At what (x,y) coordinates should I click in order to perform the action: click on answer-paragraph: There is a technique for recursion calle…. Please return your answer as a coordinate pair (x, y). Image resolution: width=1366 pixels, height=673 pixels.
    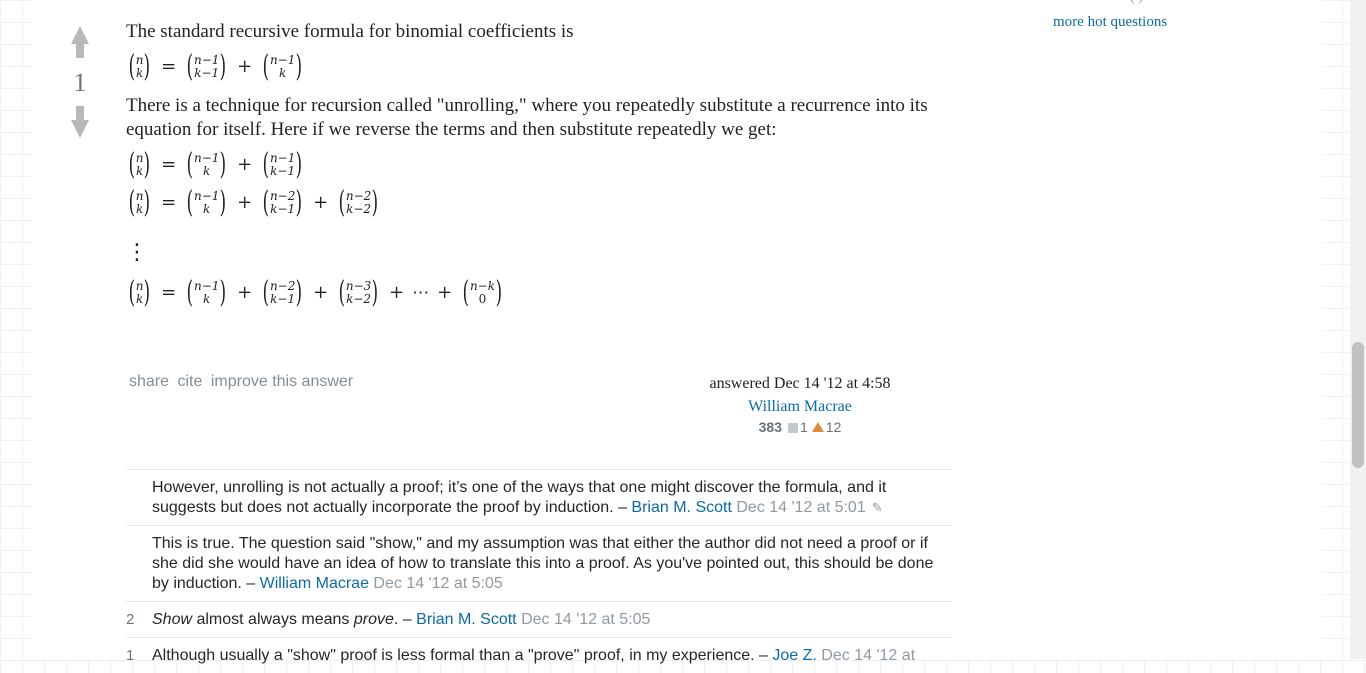
    Looking at the image, I should click on (527, 117).